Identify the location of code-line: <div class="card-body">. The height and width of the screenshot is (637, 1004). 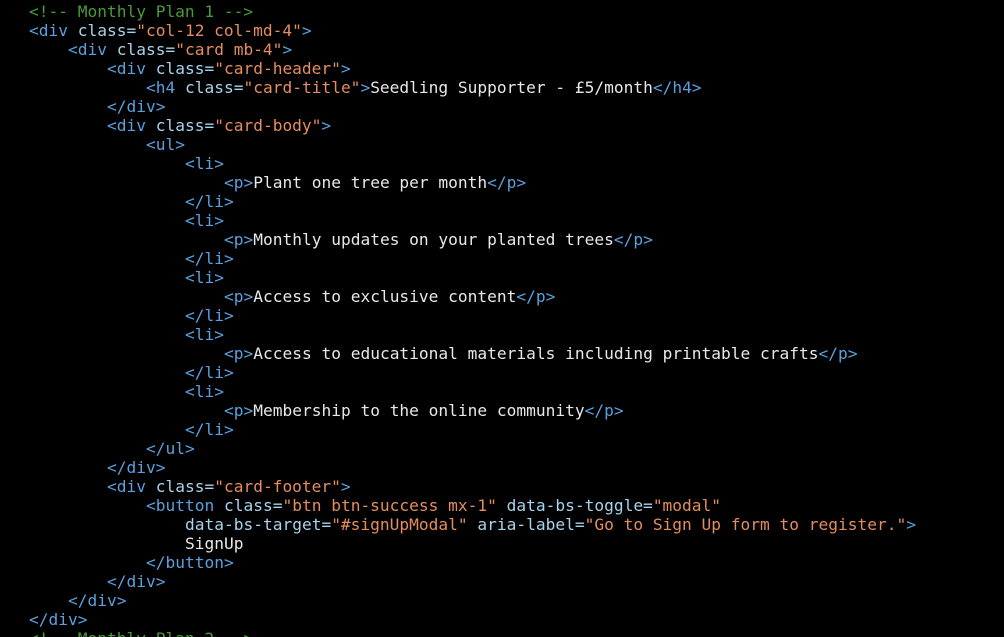
(502, 125).